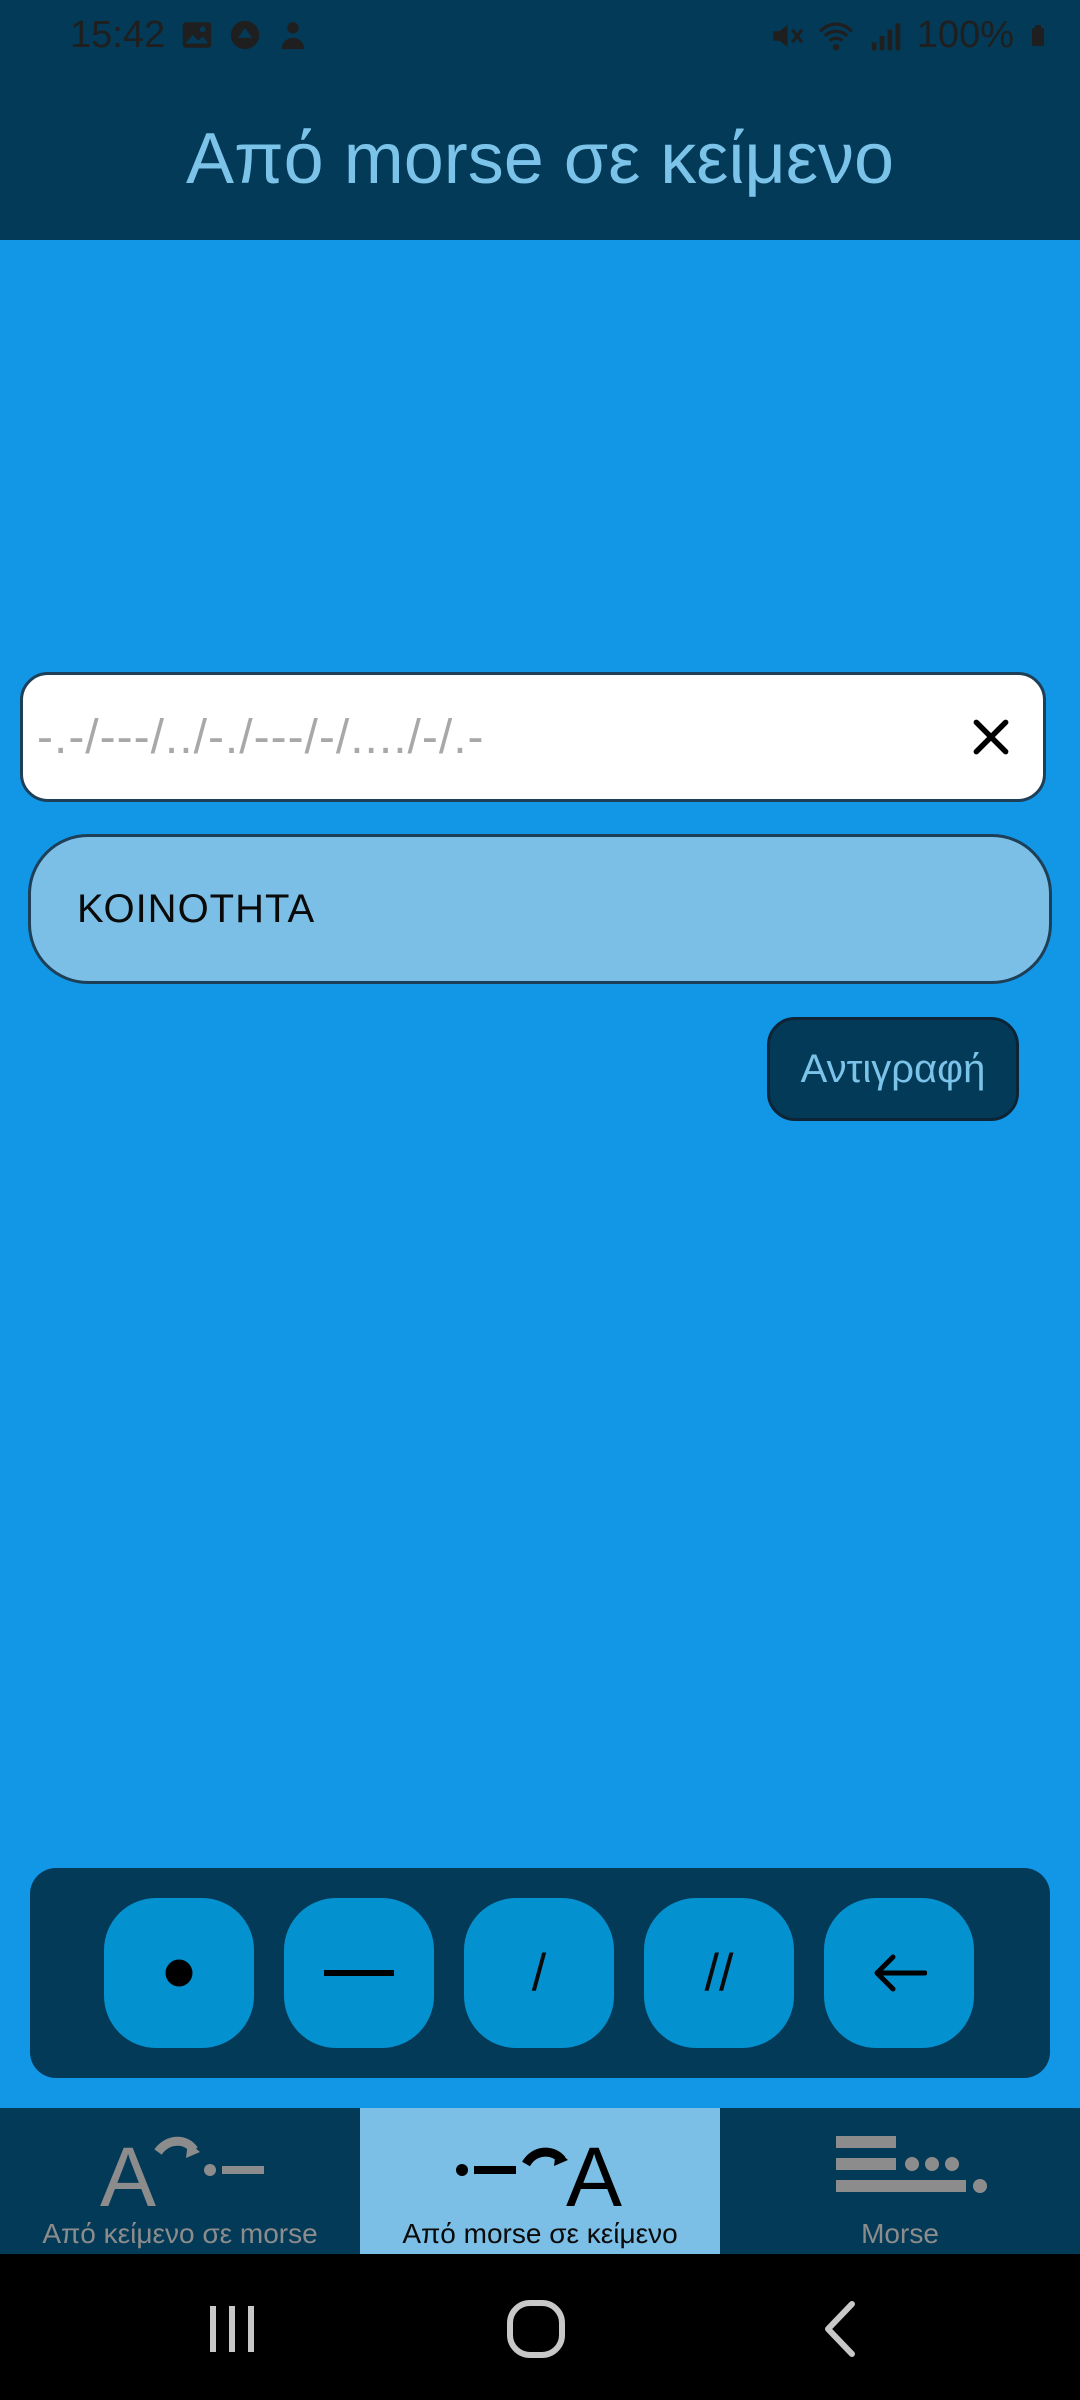 This screenshot has width=1080, height=2400. I want to click on dot-icon, so click(179, 1973).